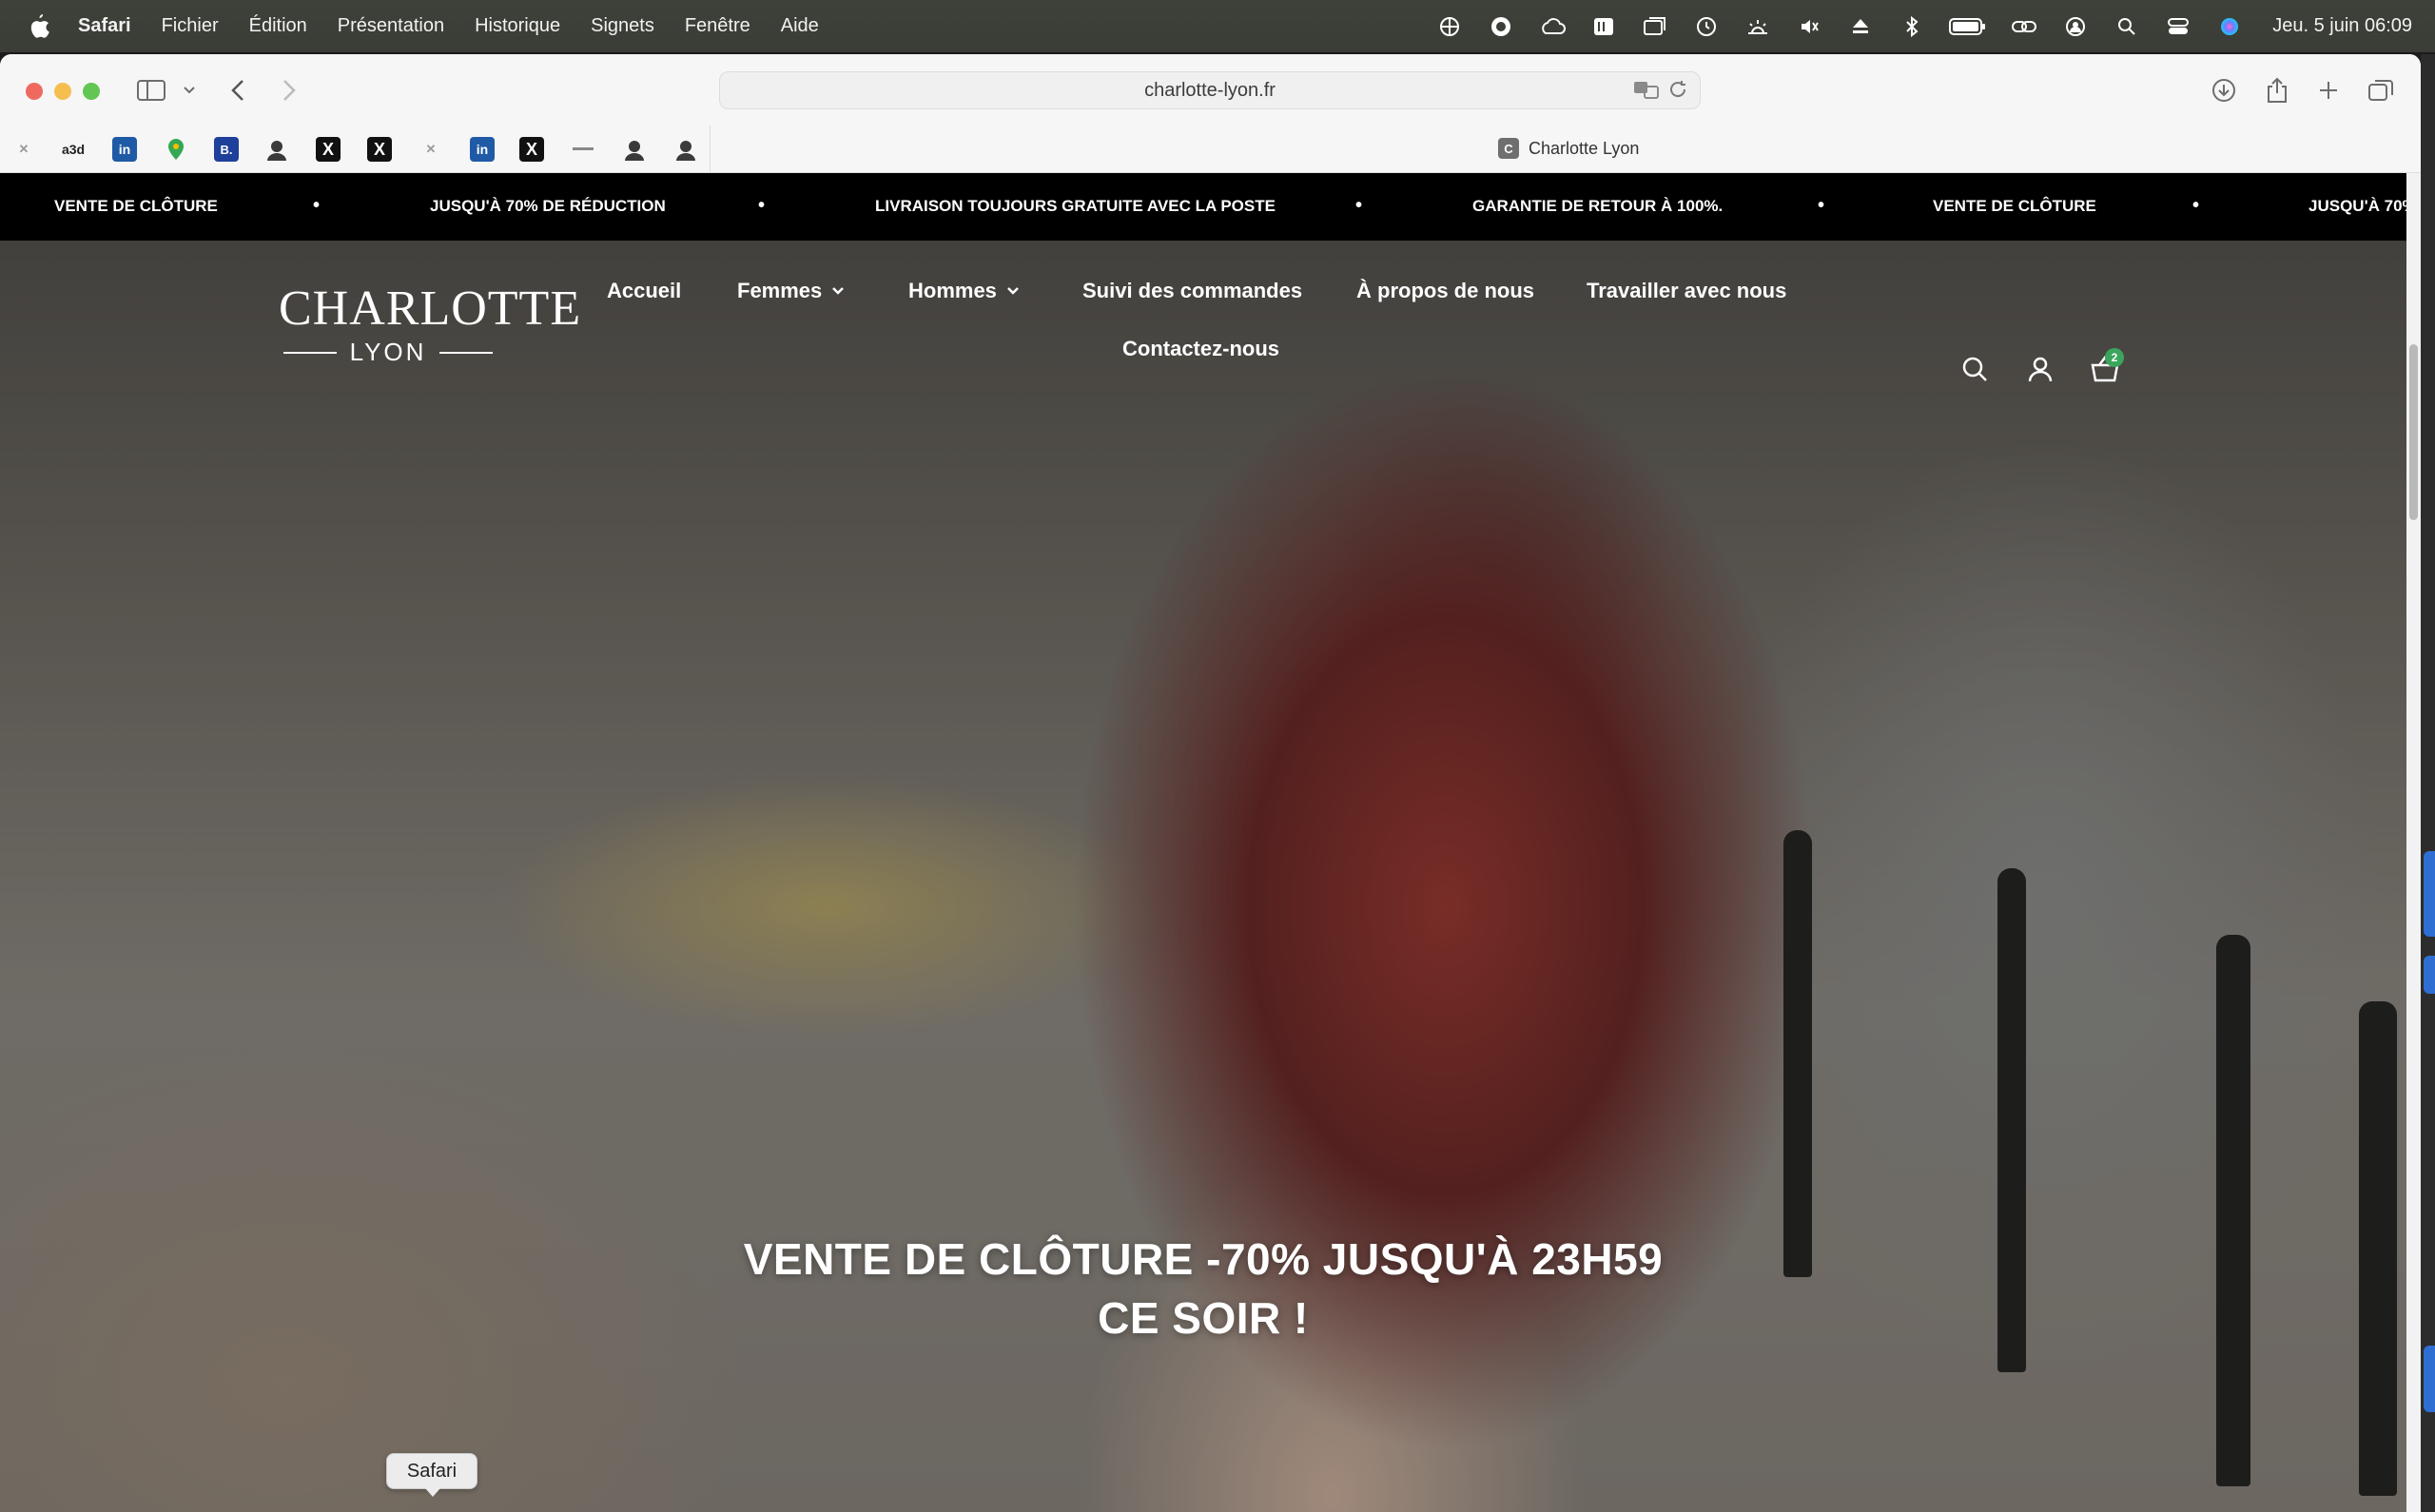  Describe the element at coordinates (583, 149) in the screenshot. I see `fav-dash-icon` at that location.